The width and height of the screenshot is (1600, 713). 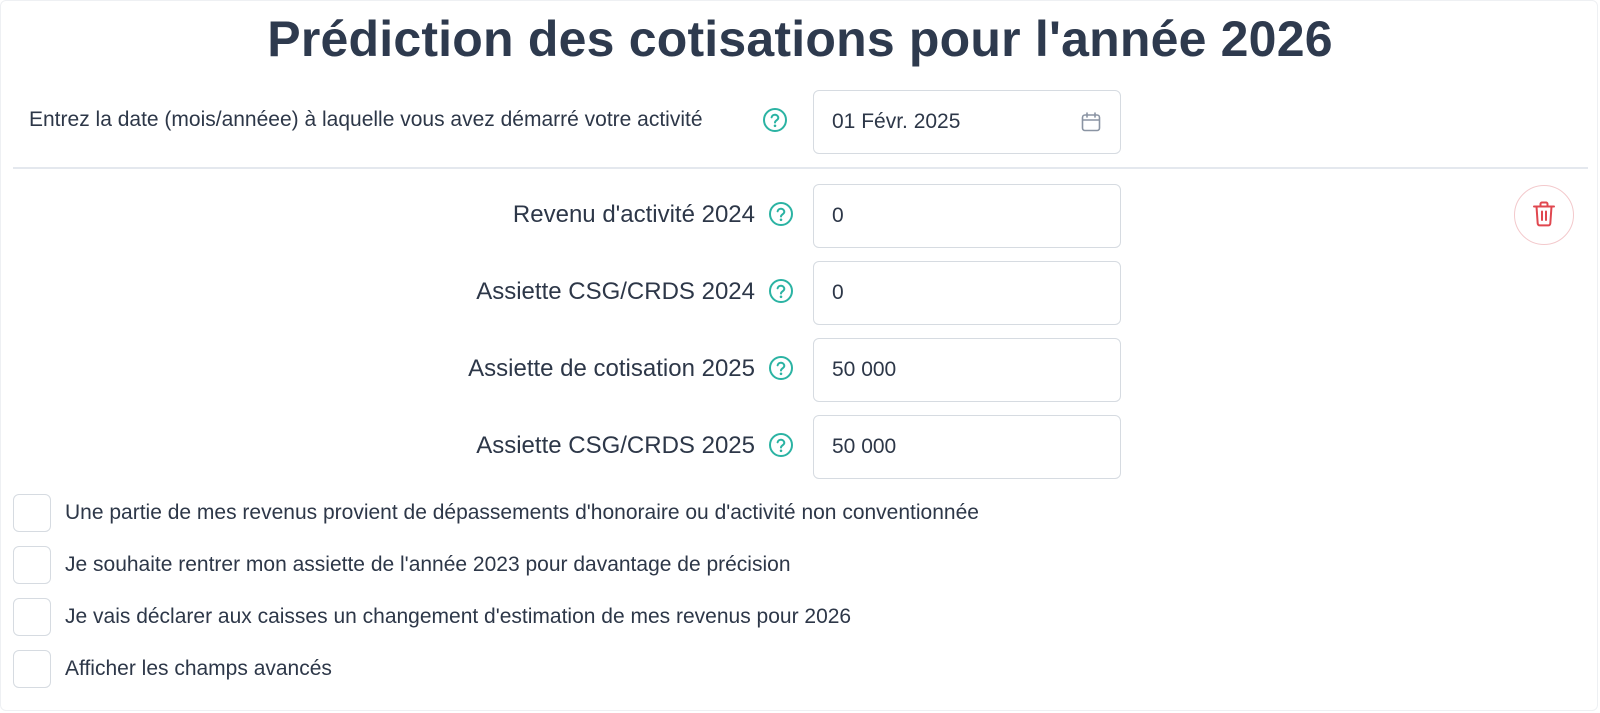 I want to click on section-divider, so click(x=800, y=168).